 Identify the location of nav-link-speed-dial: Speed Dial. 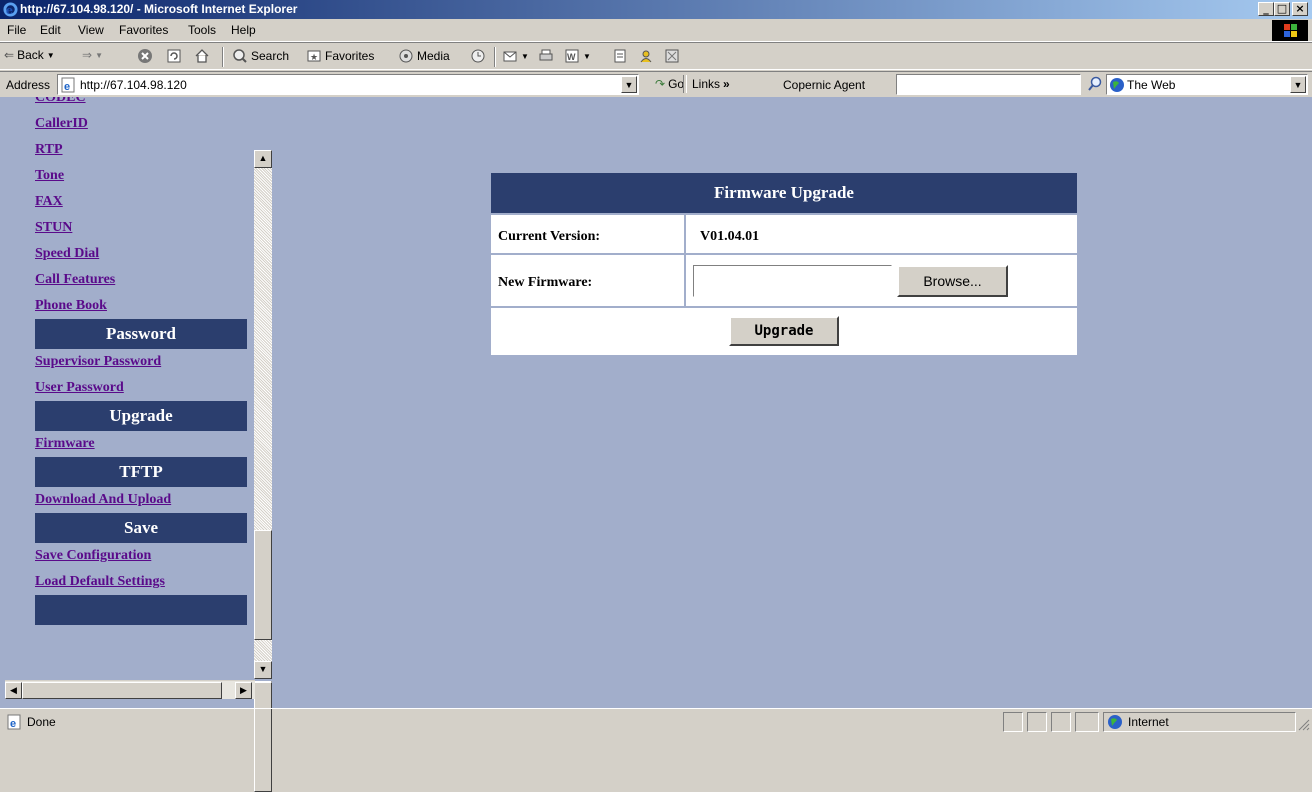
(141, 254).